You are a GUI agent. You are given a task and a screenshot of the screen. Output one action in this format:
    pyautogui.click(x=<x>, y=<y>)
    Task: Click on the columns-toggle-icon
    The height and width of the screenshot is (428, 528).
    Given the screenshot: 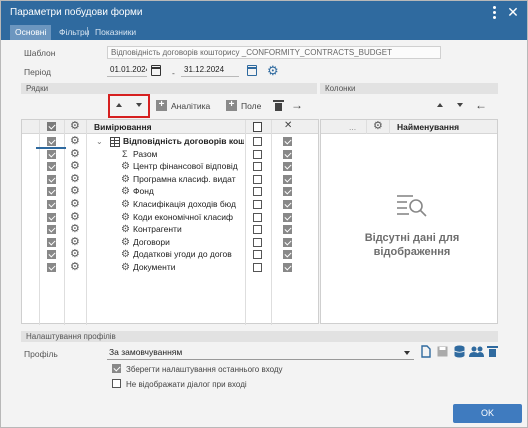 What is the action you would take?
    pyautogui.click(x=257, y=127)
    